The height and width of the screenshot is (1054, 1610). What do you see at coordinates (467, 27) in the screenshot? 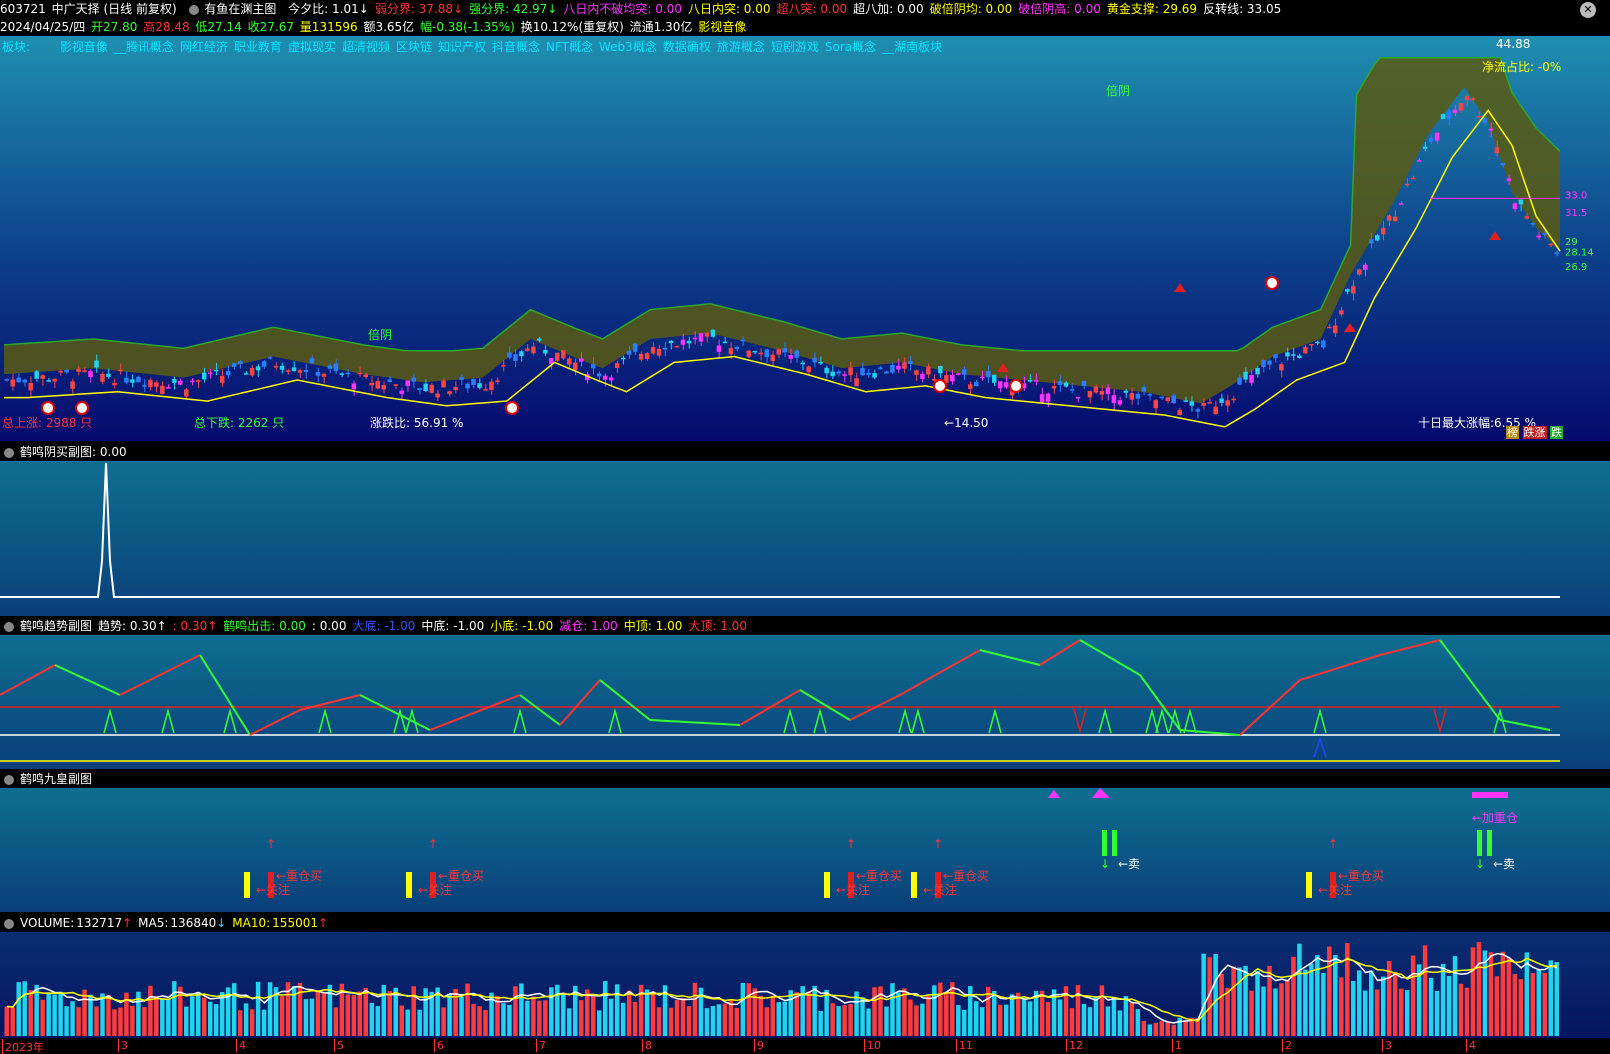
I see `change-value: 幅-0.38(-1.35%)` at bounding box center [467, 27].